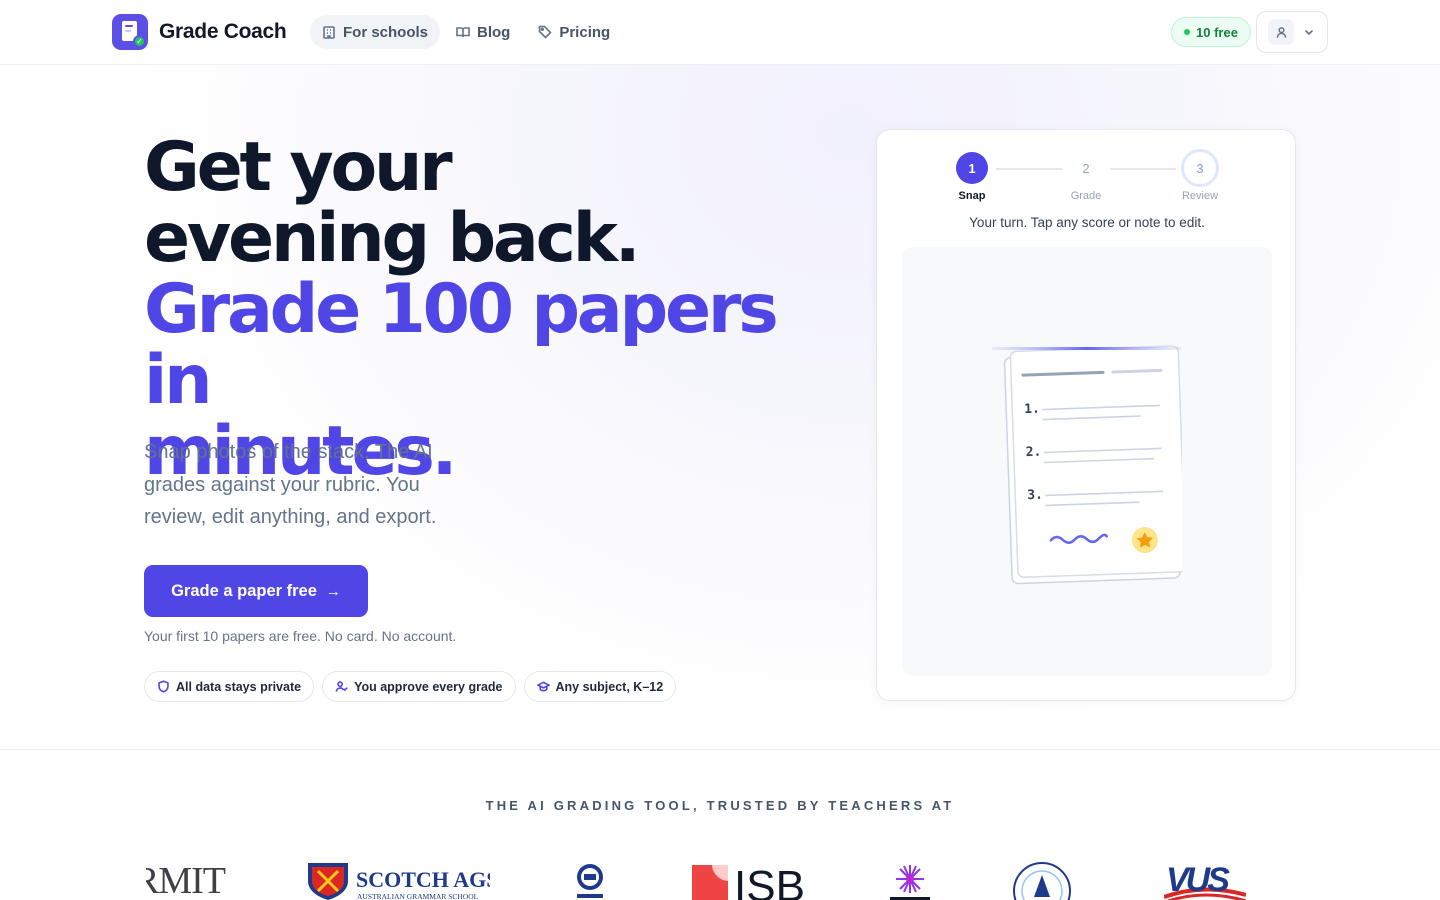 The width and height of the screenshot is (1440, 900). I want to click on badge-label: Any subject, K–12, so click(609, 686).